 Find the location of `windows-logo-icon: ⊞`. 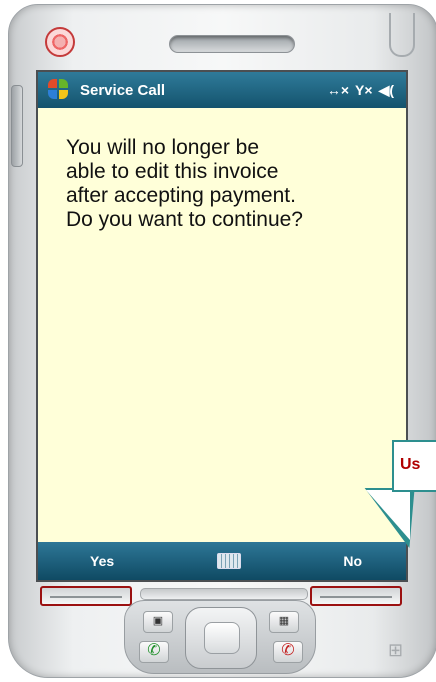

windows-logo-icon: ⊞ is located at coordinates (396, 650).